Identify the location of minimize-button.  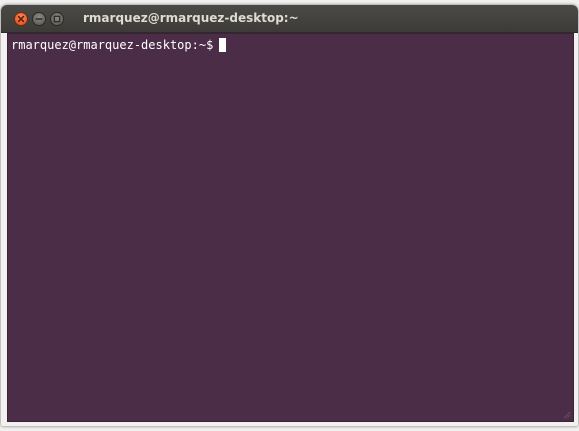
(39, 19).